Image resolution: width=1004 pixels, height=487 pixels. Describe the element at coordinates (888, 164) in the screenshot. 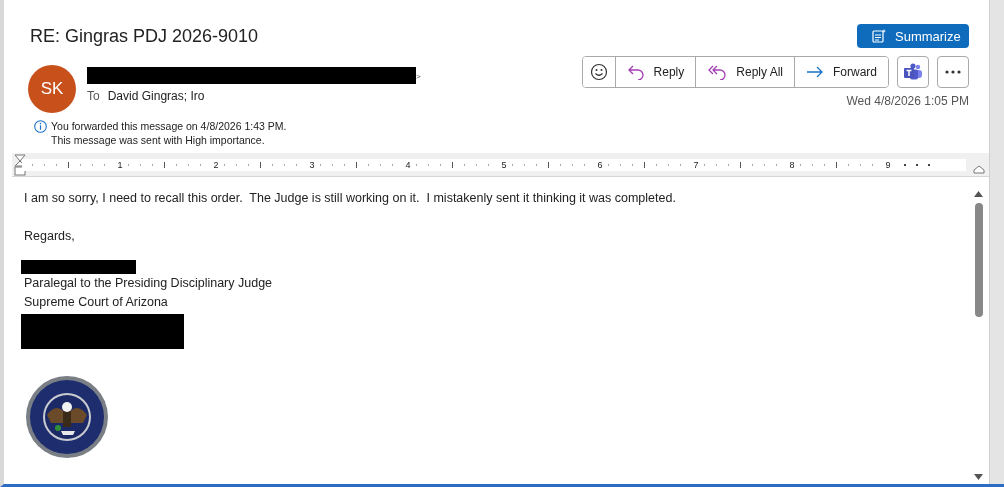

I see `ruler-number: 9` at that location.